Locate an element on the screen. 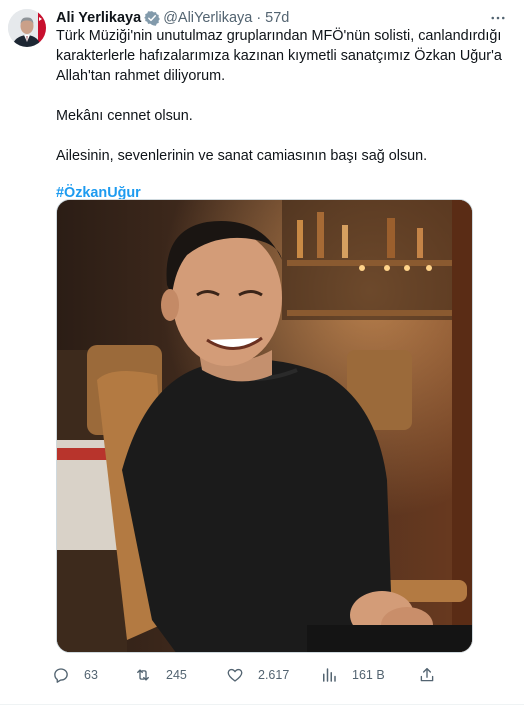 This screenshot has width=524, height=705. author-handle: @AliYerlikaya is located at coordinates (207, 18).